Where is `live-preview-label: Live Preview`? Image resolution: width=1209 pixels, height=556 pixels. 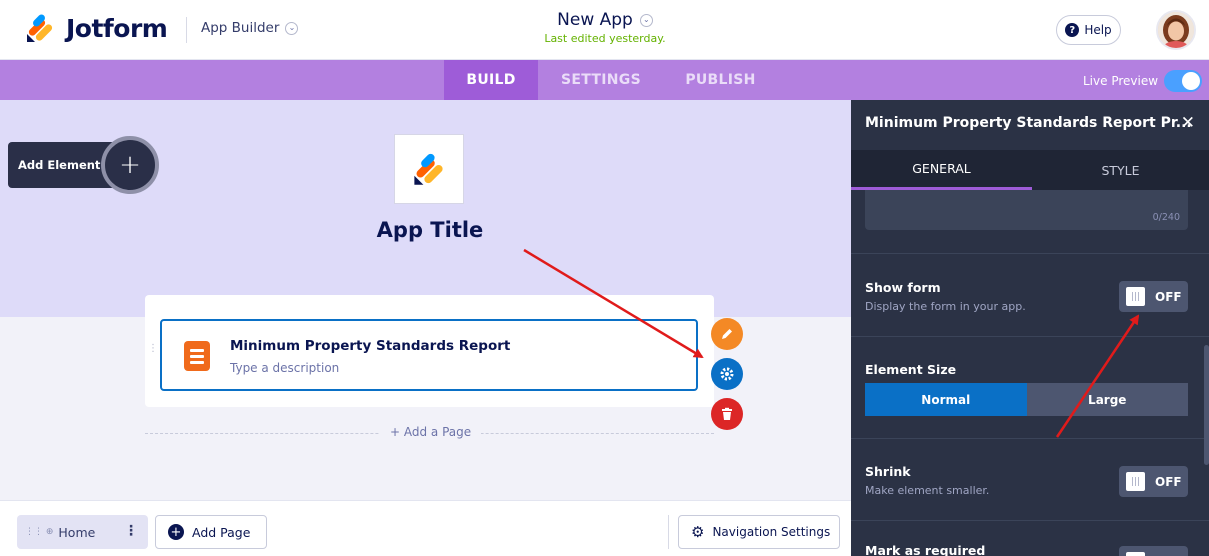 live-preview-label: Live Preview is located at coordinates (1121, 81).